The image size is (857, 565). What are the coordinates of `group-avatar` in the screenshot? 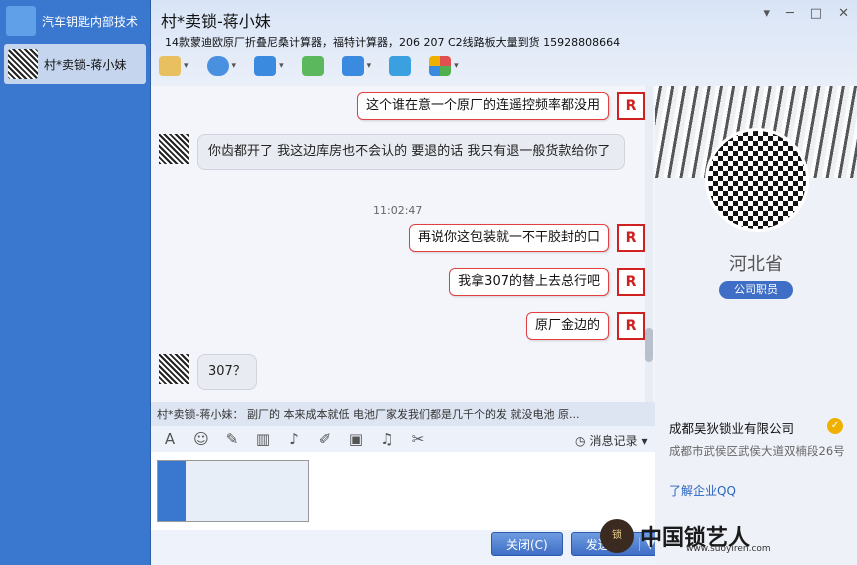 It's located at (21, 21).